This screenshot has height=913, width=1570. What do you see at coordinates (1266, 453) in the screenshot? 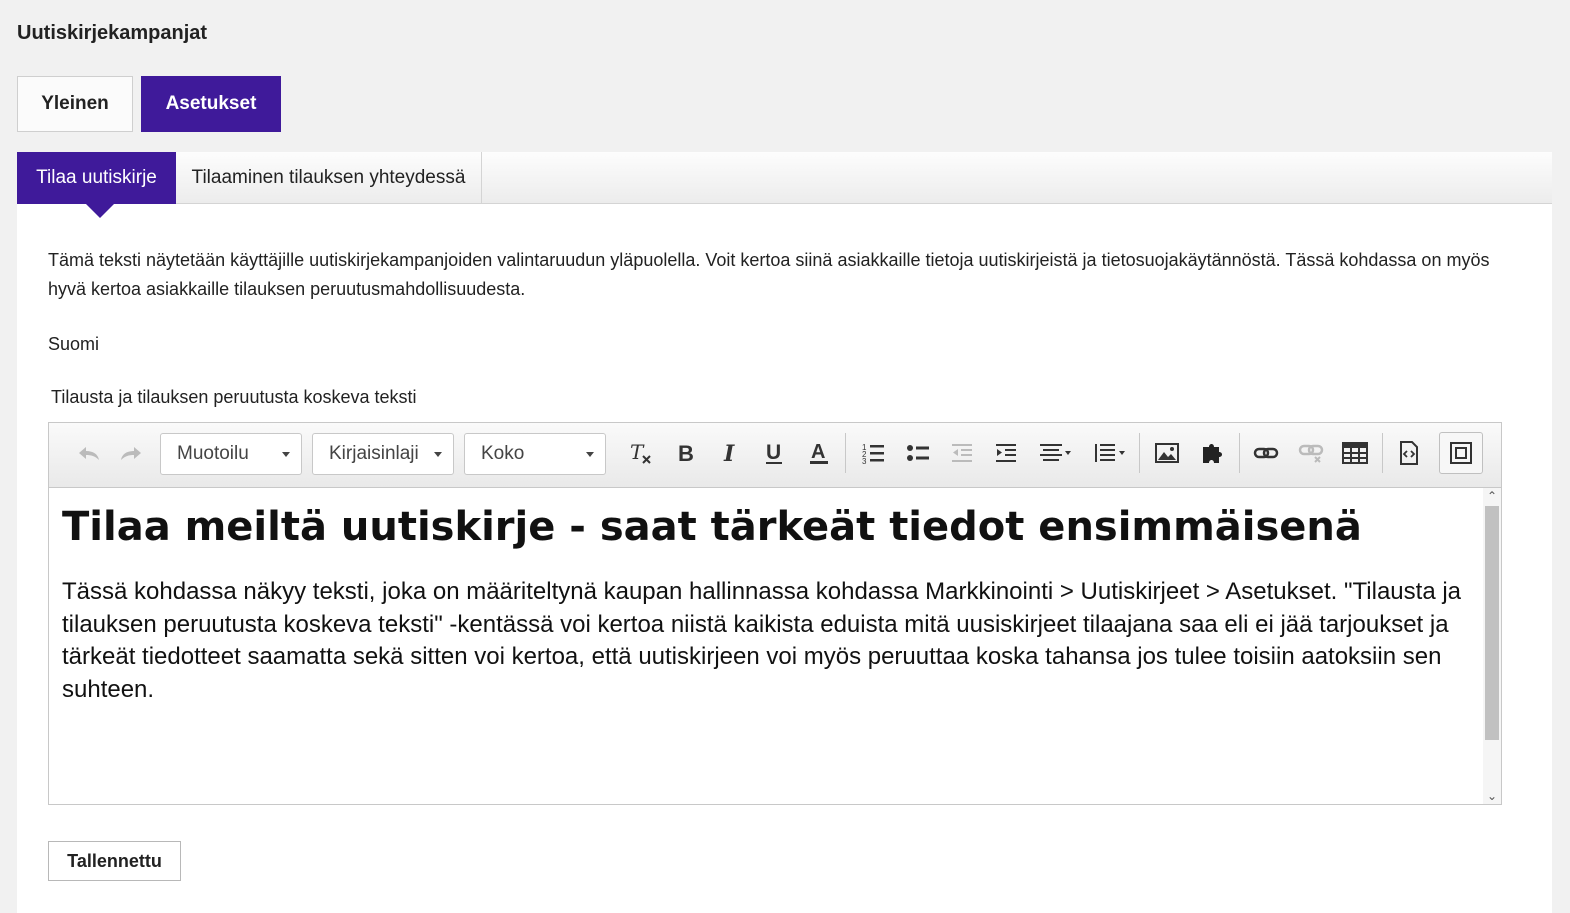
I see `link-icon` at bounding box center [1266, 453].